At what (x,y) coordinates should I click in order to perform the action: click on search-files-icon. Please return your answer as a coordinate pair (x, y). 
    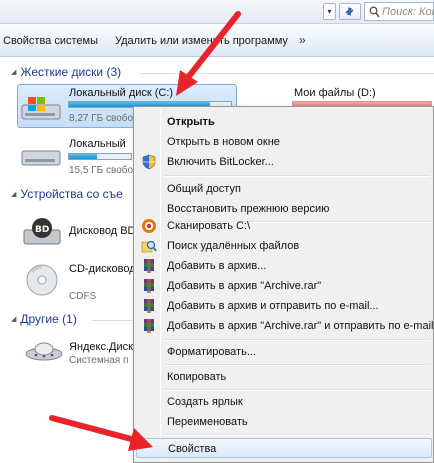
    Looking at the image, I should click on (149, 246).